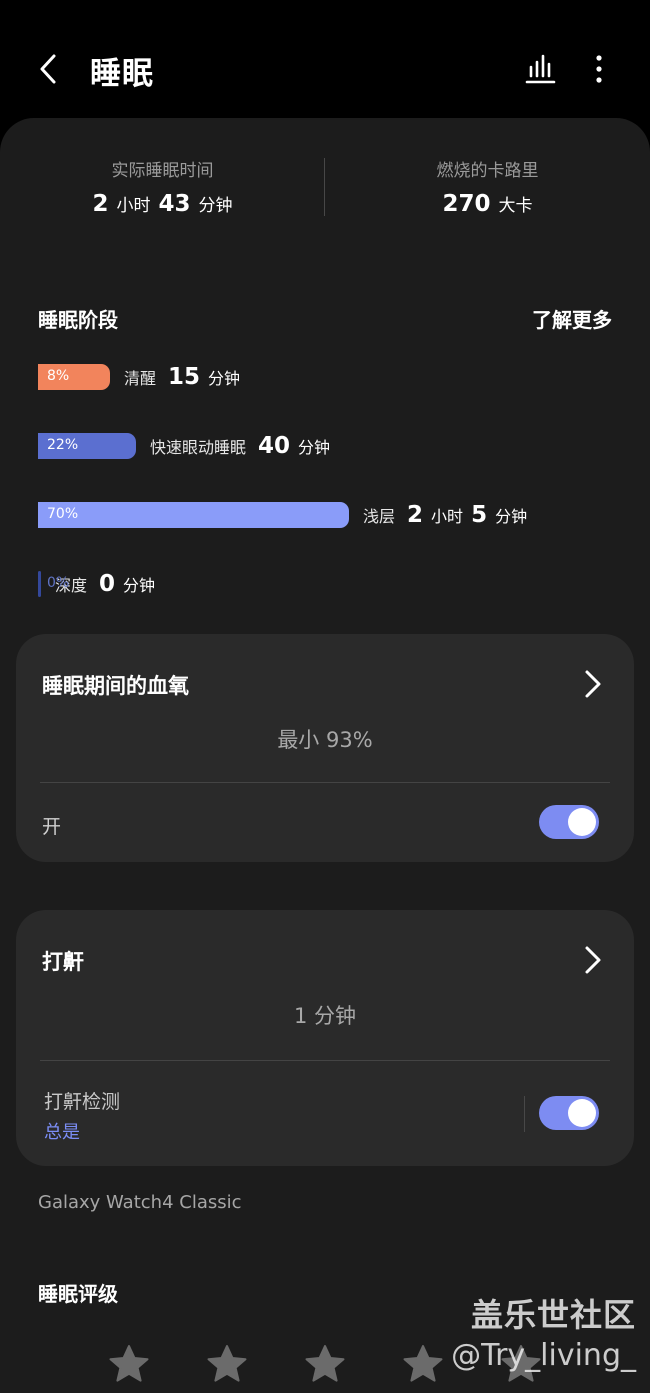 Image resolution: width=650 pixels, height=1393 pixels. Describe the element at coordinates (325, 740) in the screenshot. I see `blood-oxygen-value: 最小 93%` at that location.